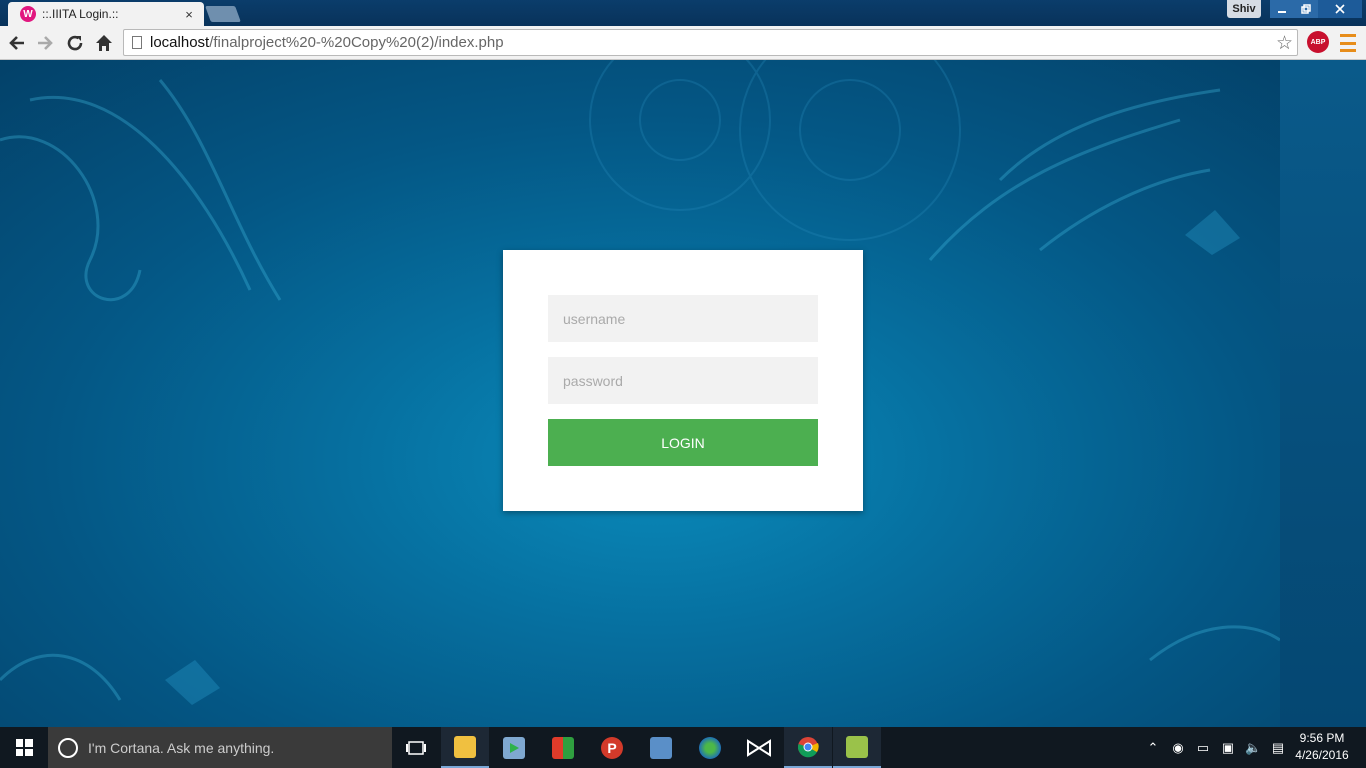  I want to click on system-info-icon, so click(661, 747).